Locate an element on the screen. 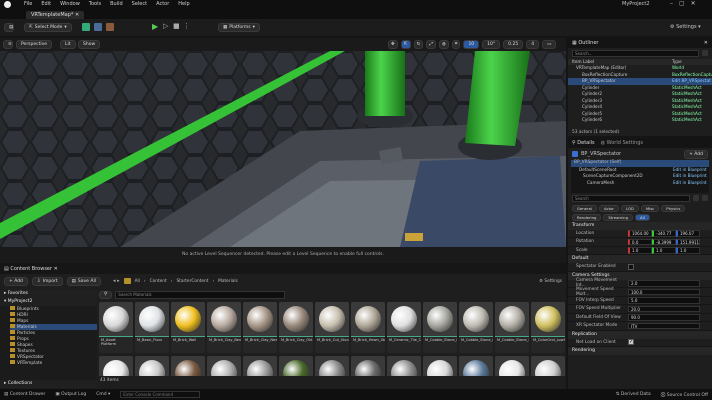 The width and height of the screenshot is (712, 400). asset-tile: M_Brick_Clay_New is located at coordinates (260, 327).